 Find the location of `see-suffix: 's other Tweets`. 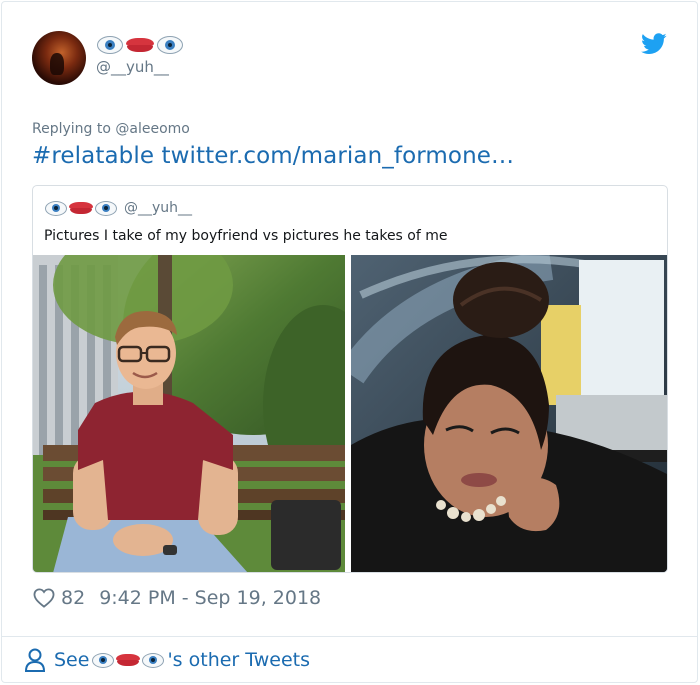

see-suffix: 's other Tweets is located at coordinates (238, 660).